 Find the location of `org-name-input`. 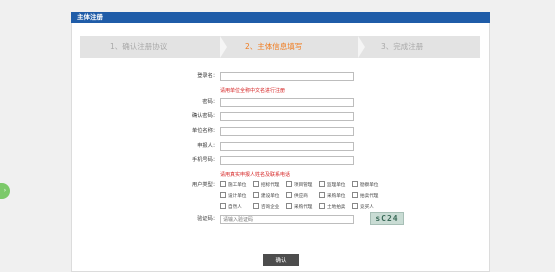

org-name-input is located at coordinates (287, 131).